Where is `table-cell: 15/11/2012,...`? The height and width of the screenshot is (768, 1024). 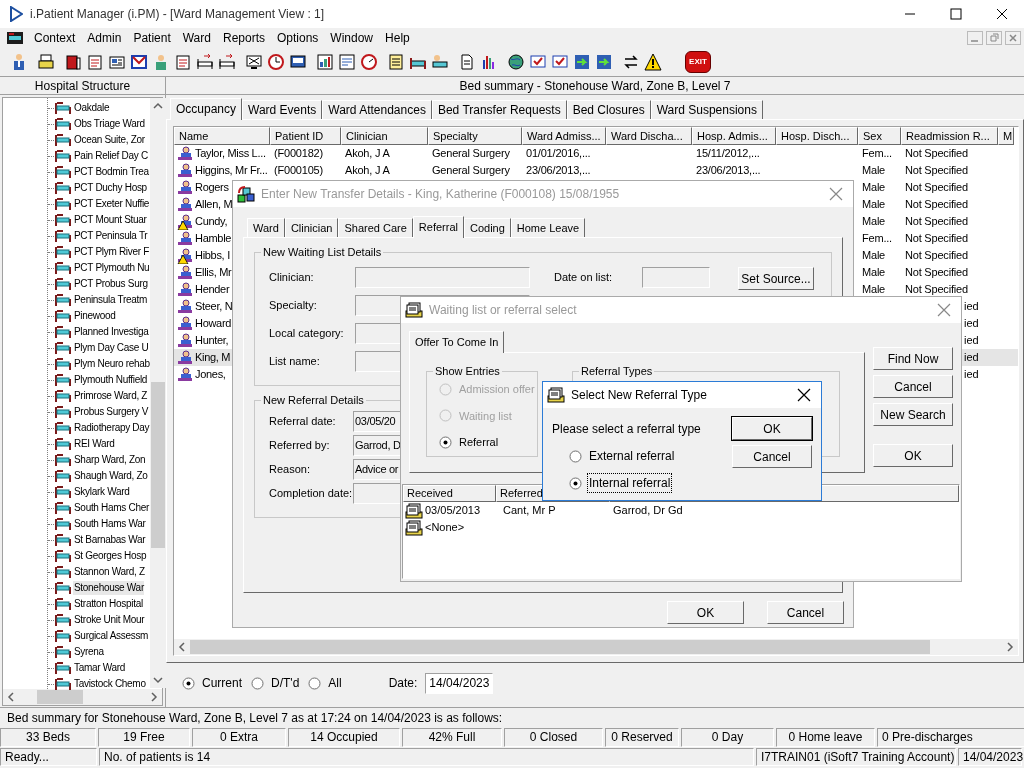
table-cell: 15/11/2012,... is located at coordinates (728, 153).